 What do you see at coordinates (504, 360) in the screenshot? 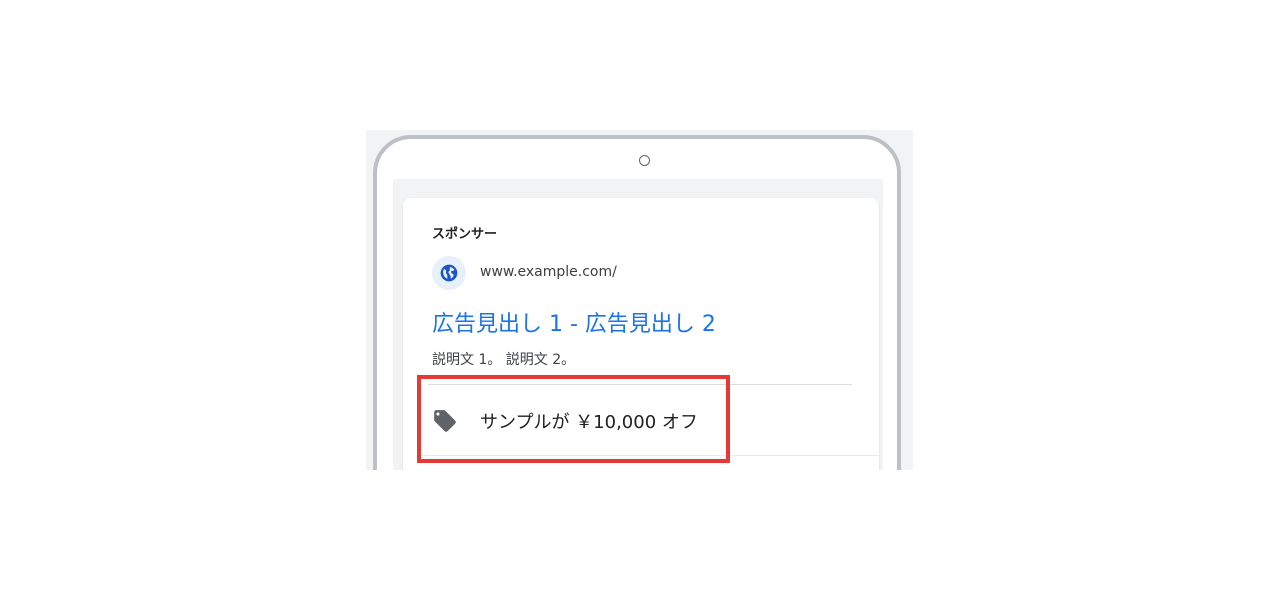
I see `ad-description: 説明文 1。 説明文 2。` at bounding box center [504, 360].